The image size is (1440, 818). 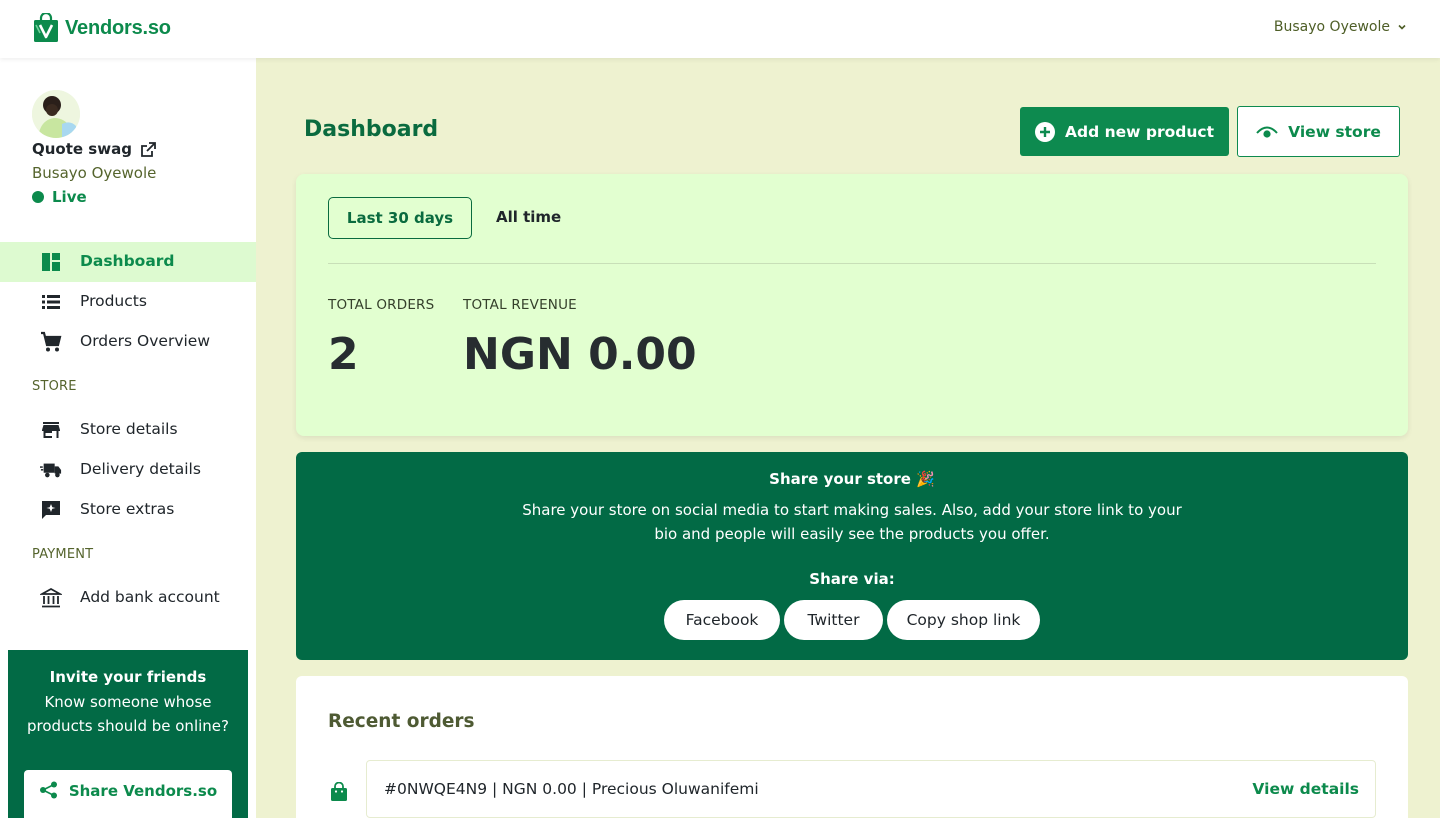 I want to click on top-bar: Vendors.so Busayo Oyewole, so click(x=720, y=29).